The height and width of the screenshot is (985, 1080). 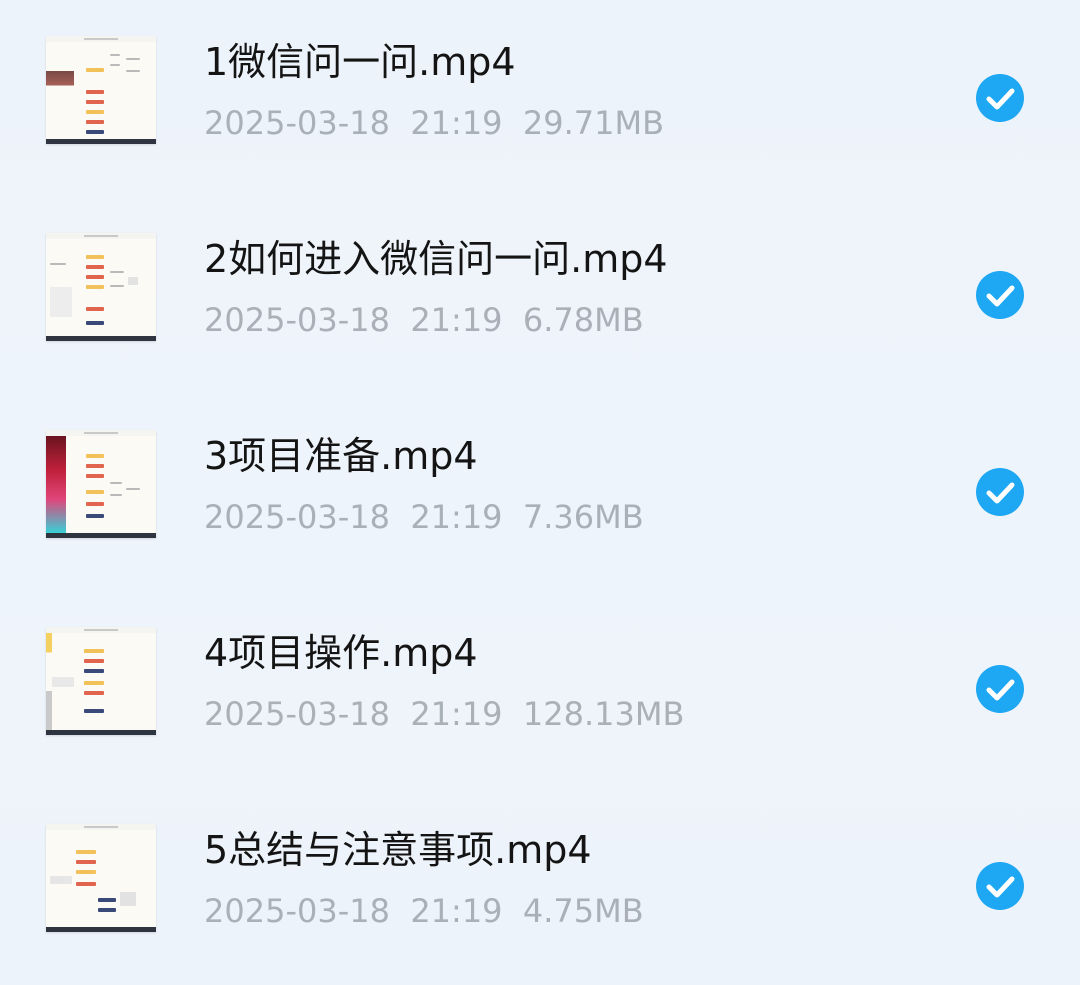 I want to click on file-meta: 2025-03-18 21:19 7.36MB, so click(x=424, y=517).